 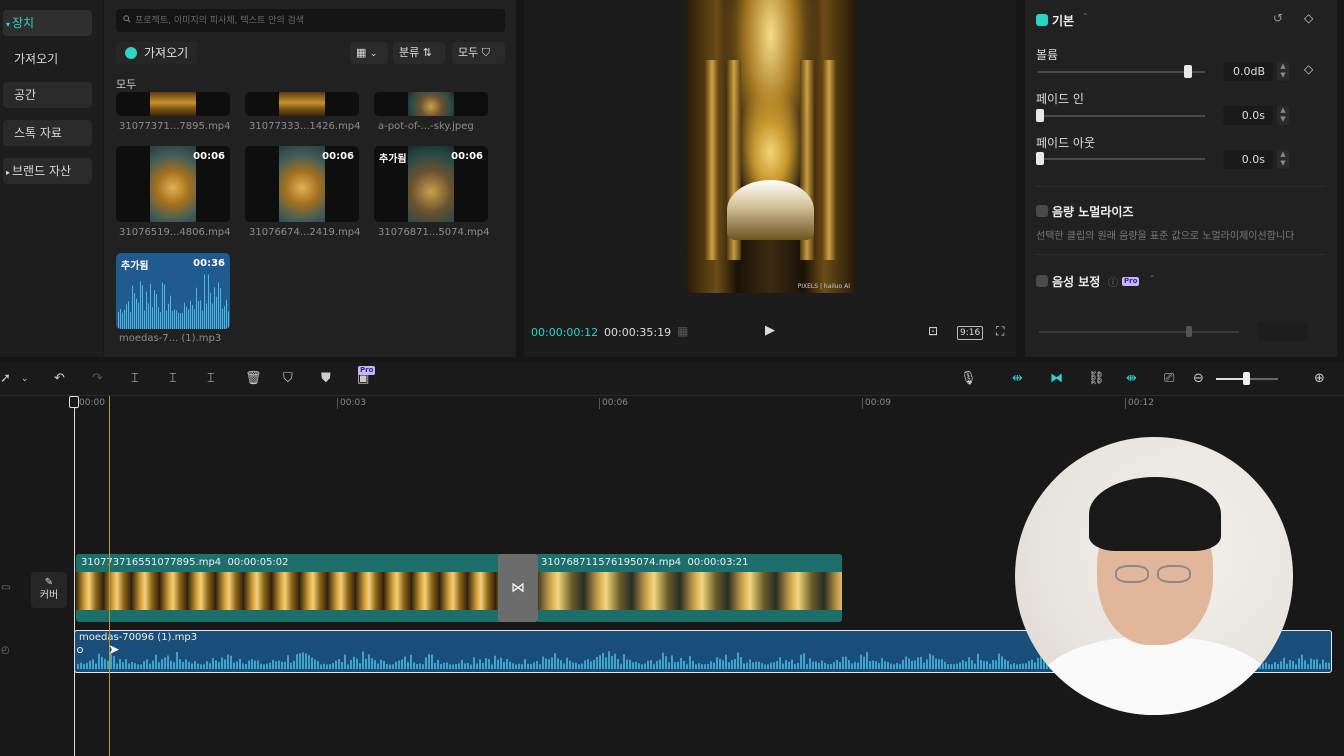 What do you see at coordinates (1278, 18) in the screenshot?
I see `reset-icon: ↺` at bounding box center [1278, 18].